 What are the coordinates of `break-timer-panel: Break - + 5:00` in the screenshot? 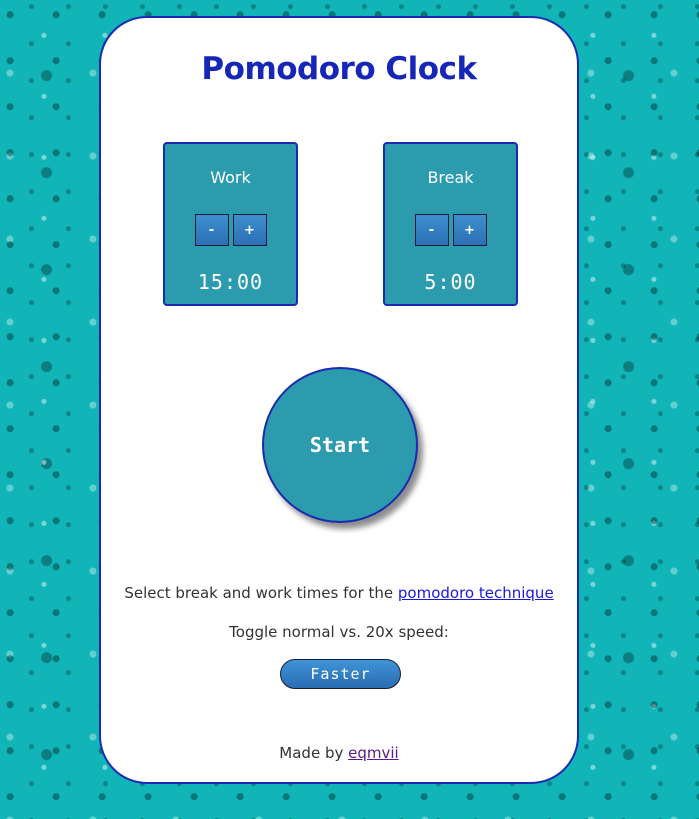 It's located at (450, 224).